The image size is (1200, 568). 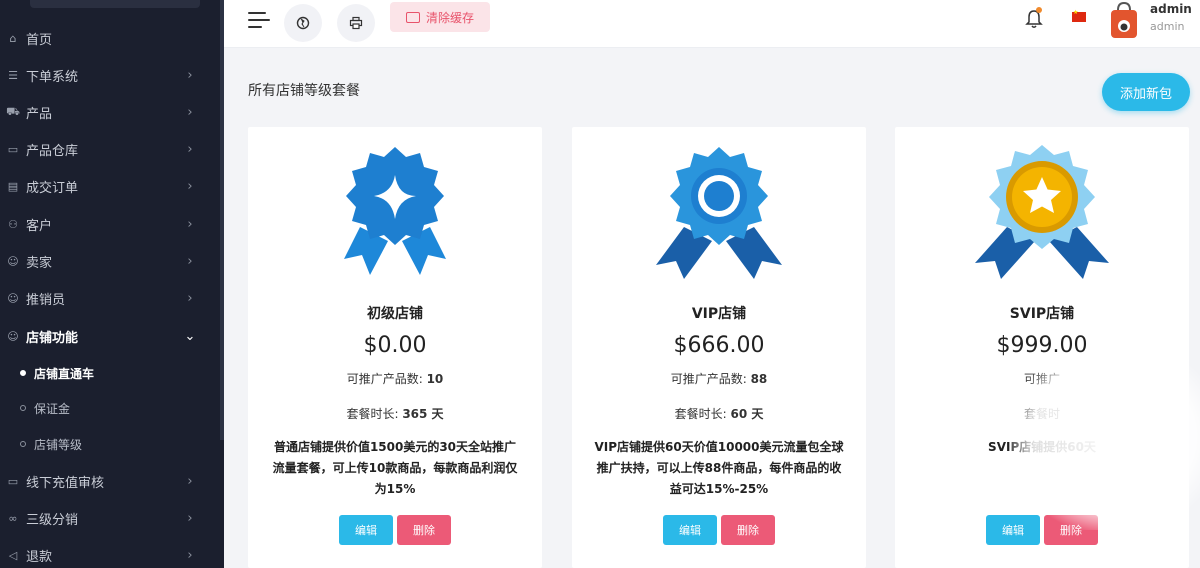 I want to click on sidebar-item-label: 产品, so click(x=39, y=114).